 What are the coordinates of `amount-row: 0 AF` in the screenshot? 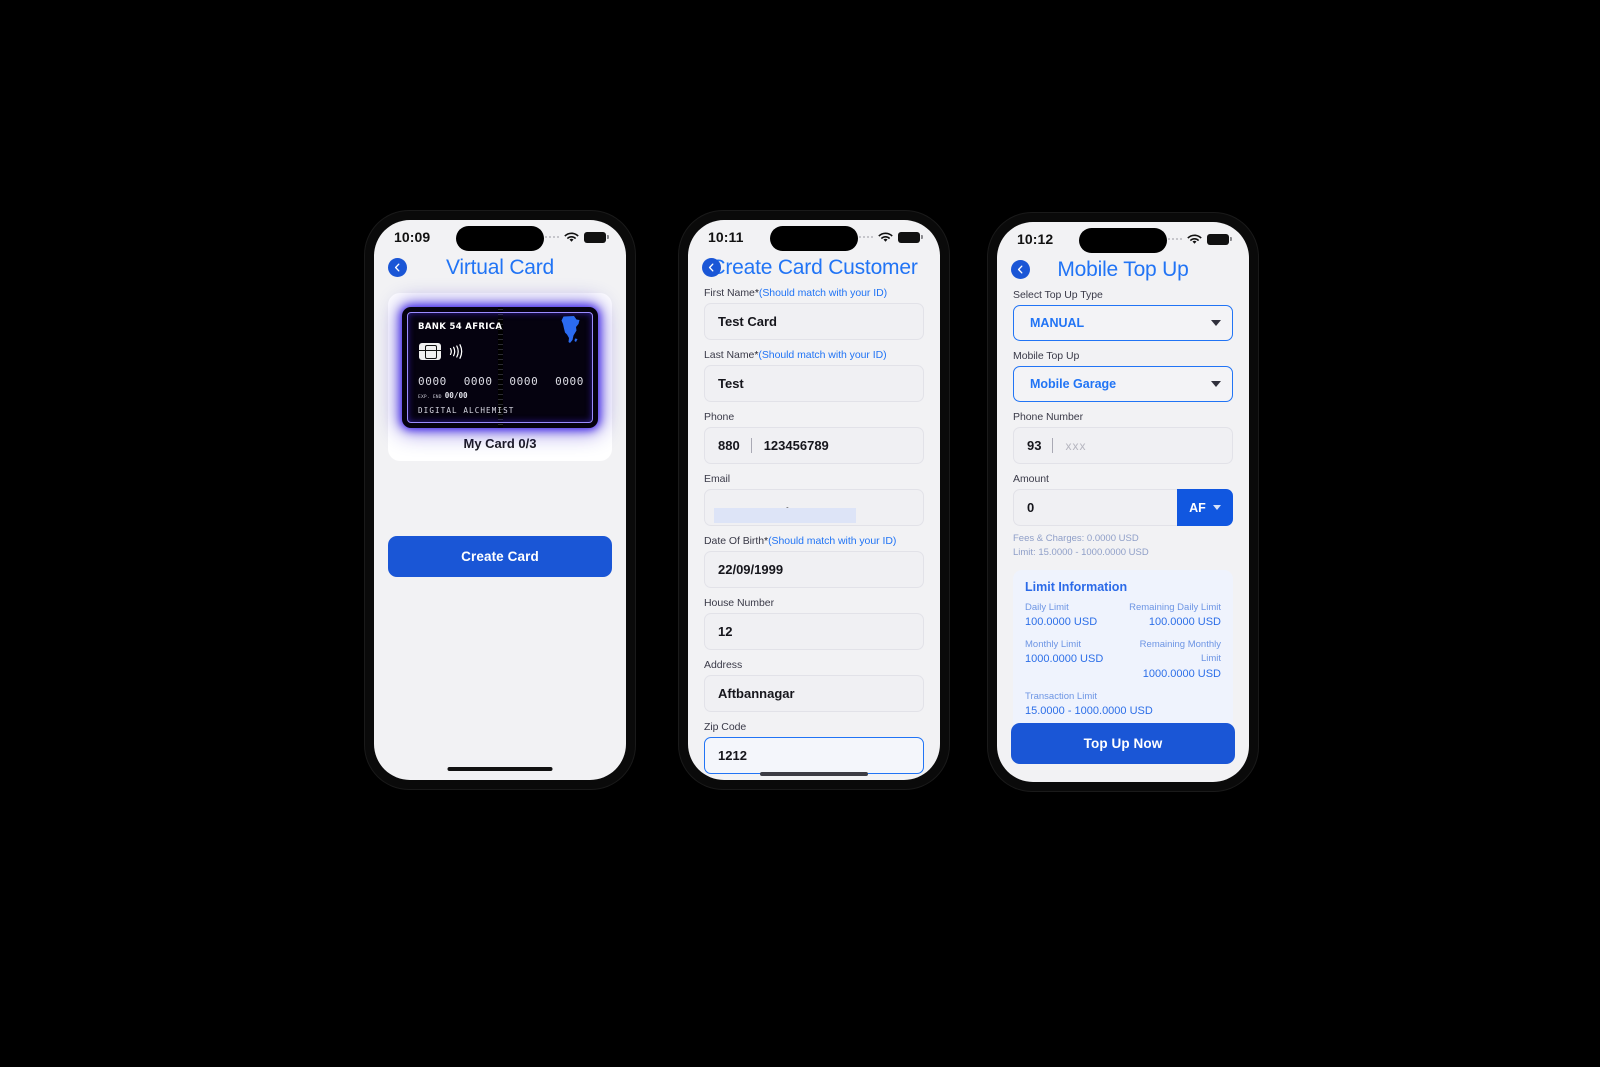 It's located at (1123, 507).